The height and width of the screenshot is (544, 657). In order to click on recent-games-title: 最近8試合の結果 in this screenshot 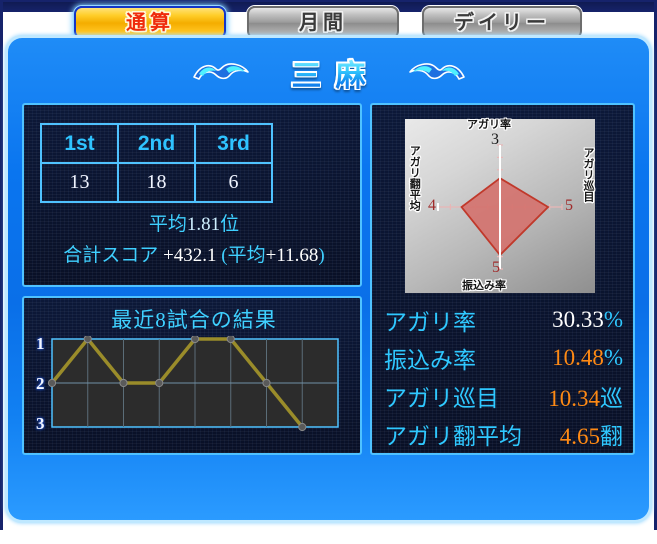, I will do `click(194, 320)`.